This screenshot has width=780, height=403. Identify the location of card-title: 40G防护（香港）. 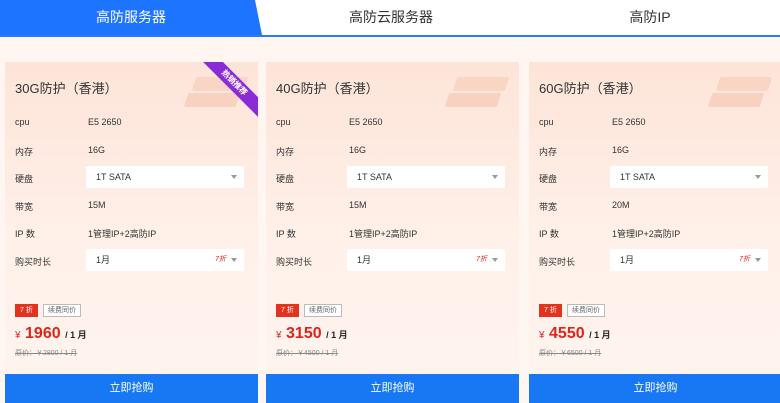
(327, 88).